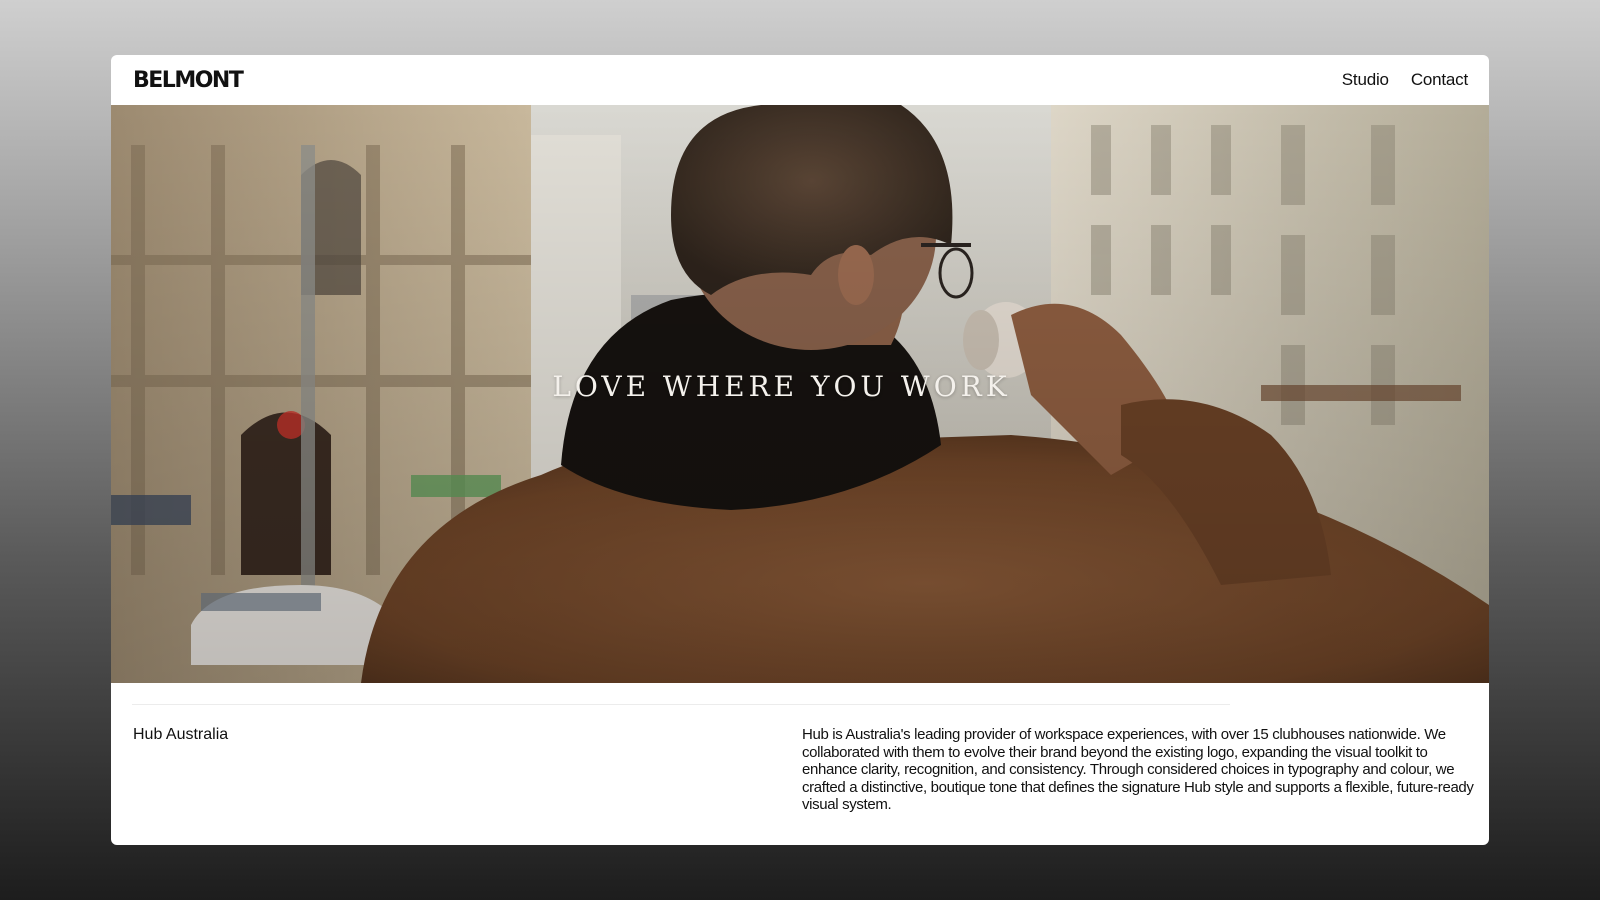 Image resolution: width=1600 pixels, height=900 pixels. What do you see at coordinates (188, 80) in the screenshot?
I see `belmont-logo: BELMONT` at bounding box center [188, 80].